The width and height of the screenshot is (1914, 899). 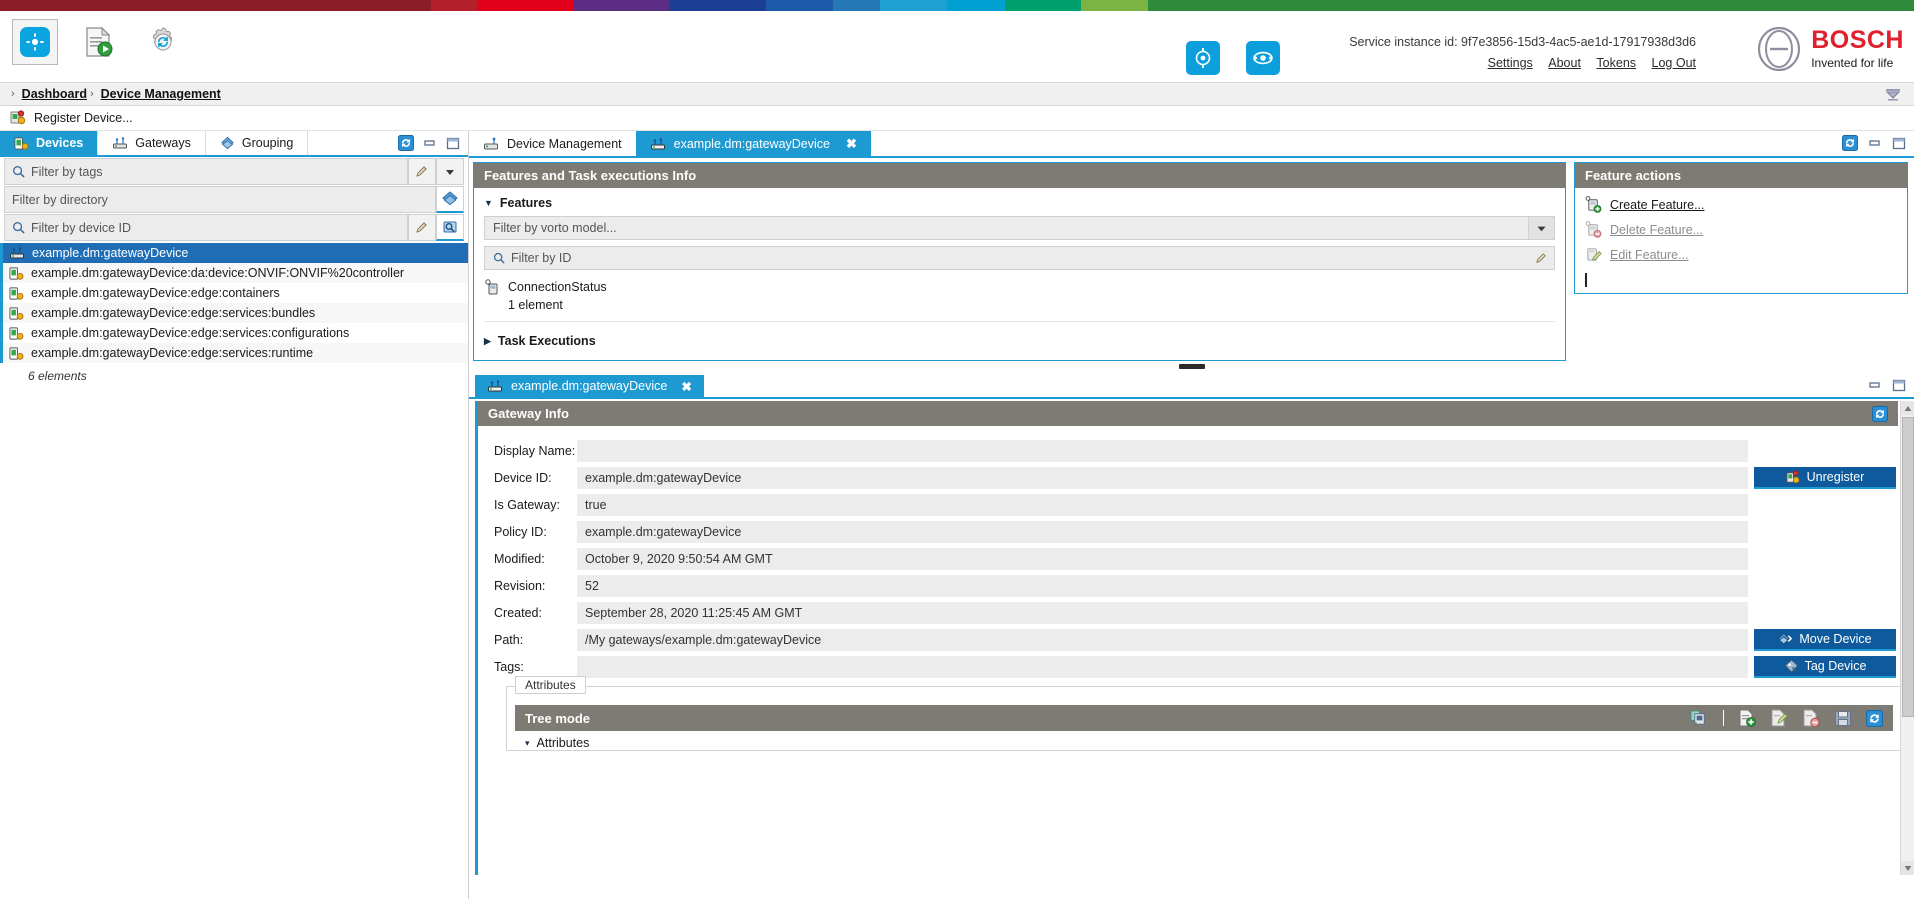 I want to click on horizontal-splitter, so click(x=1191, y=368).